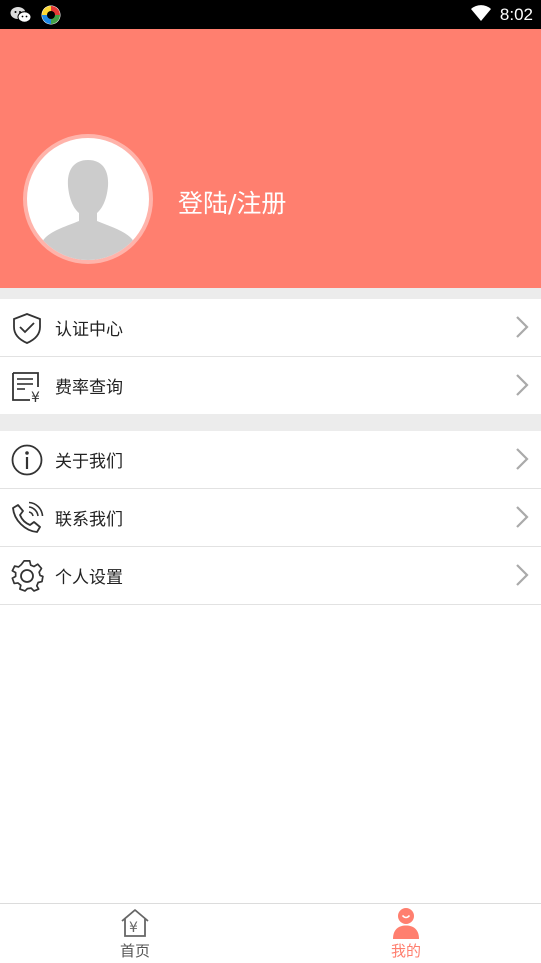  What do you see at coordinates (27, 460) in the screenshot?
I see `info-icon` at bounding box center [27, 460].